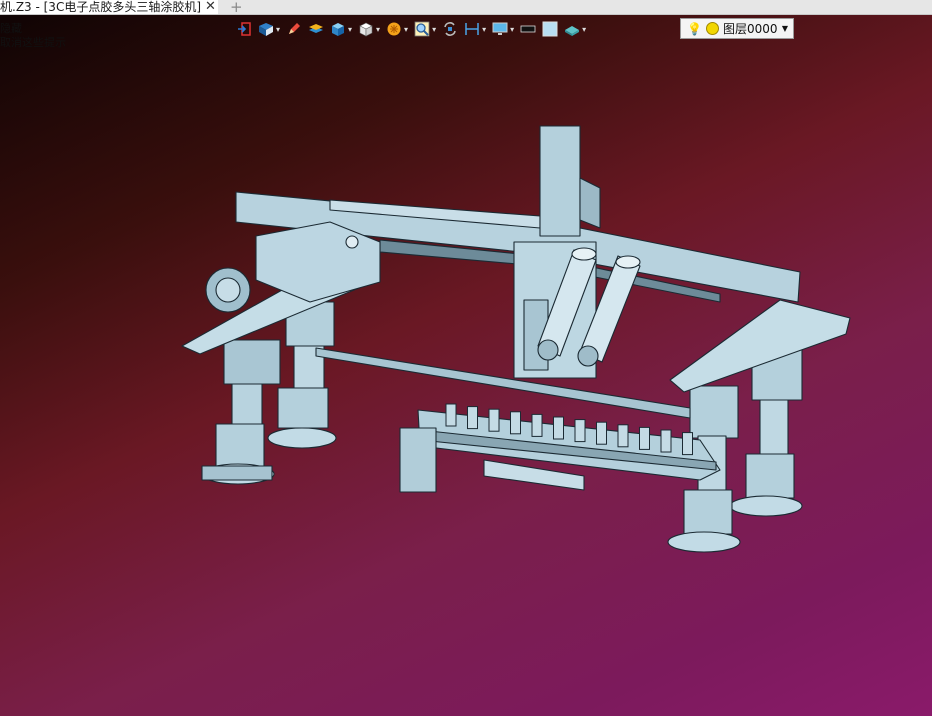 This screenshot has height=716, width=932. What do you see at coordinates (241, 412) in the screenshot?
I see `left-rear-leg` at bounding box center [241, 412].